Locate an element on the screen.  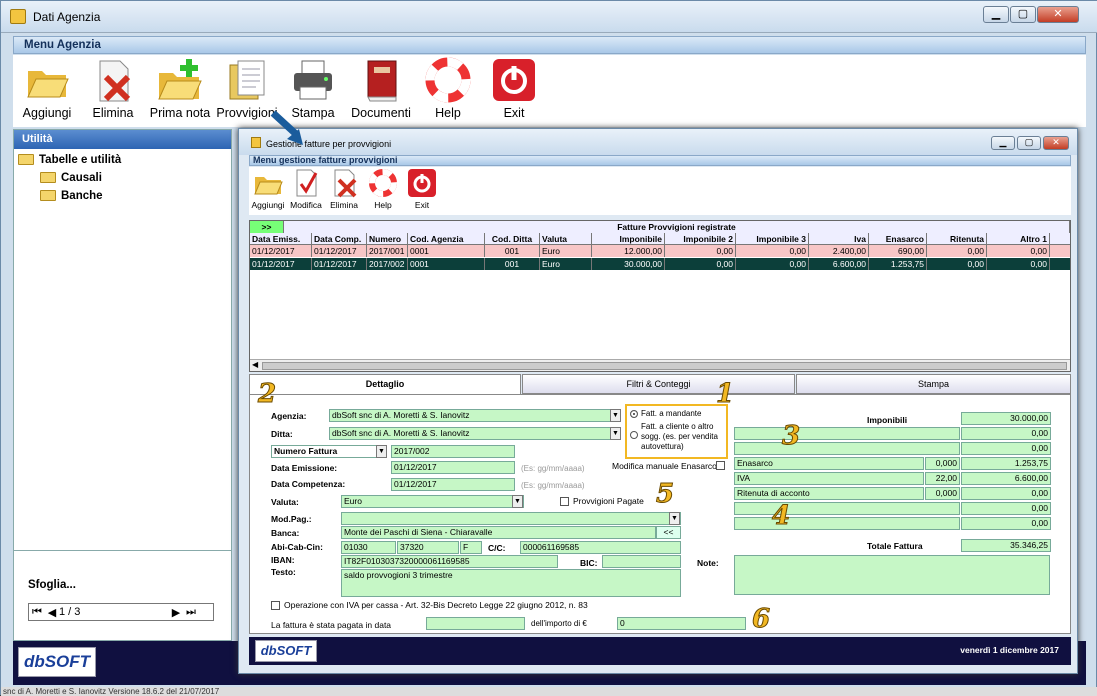
scroll-left-icon: ◀ is located at coordinates (255, 364).